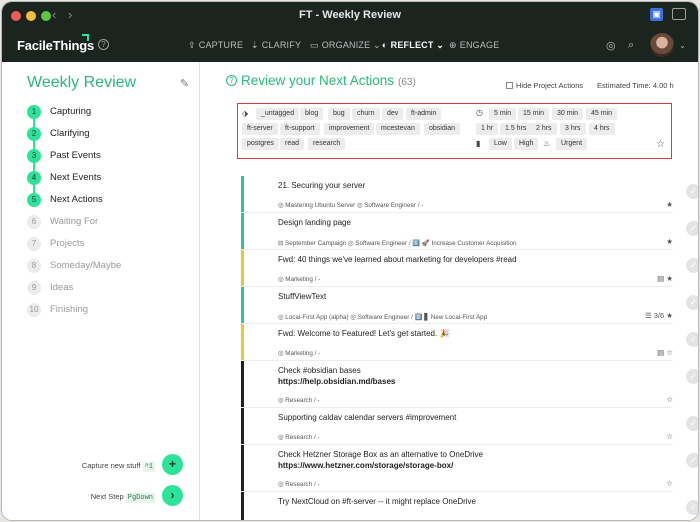  What do you see at coordinates (479, 112) in the screenshot?
I see `clock-icon: ◷` at bounding box center [479, 112].